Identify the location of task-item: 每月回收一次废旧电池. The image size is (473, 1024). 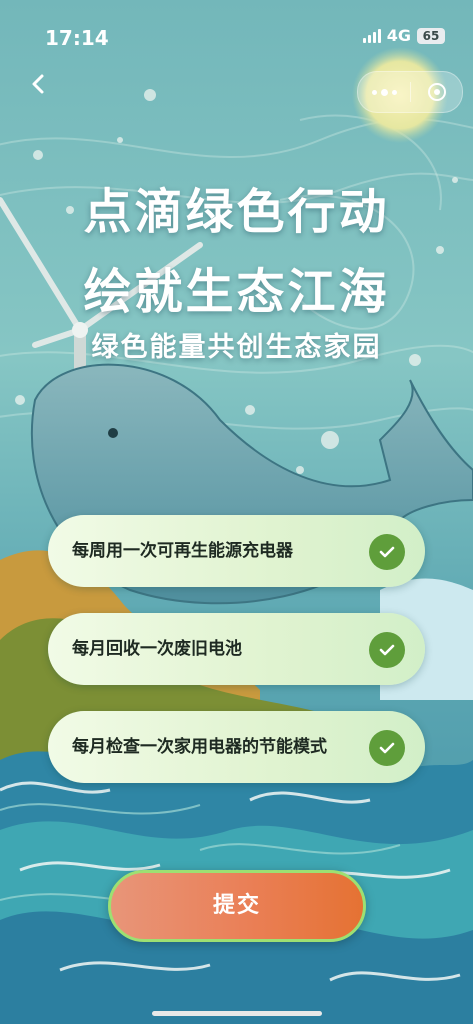
(236, 649).